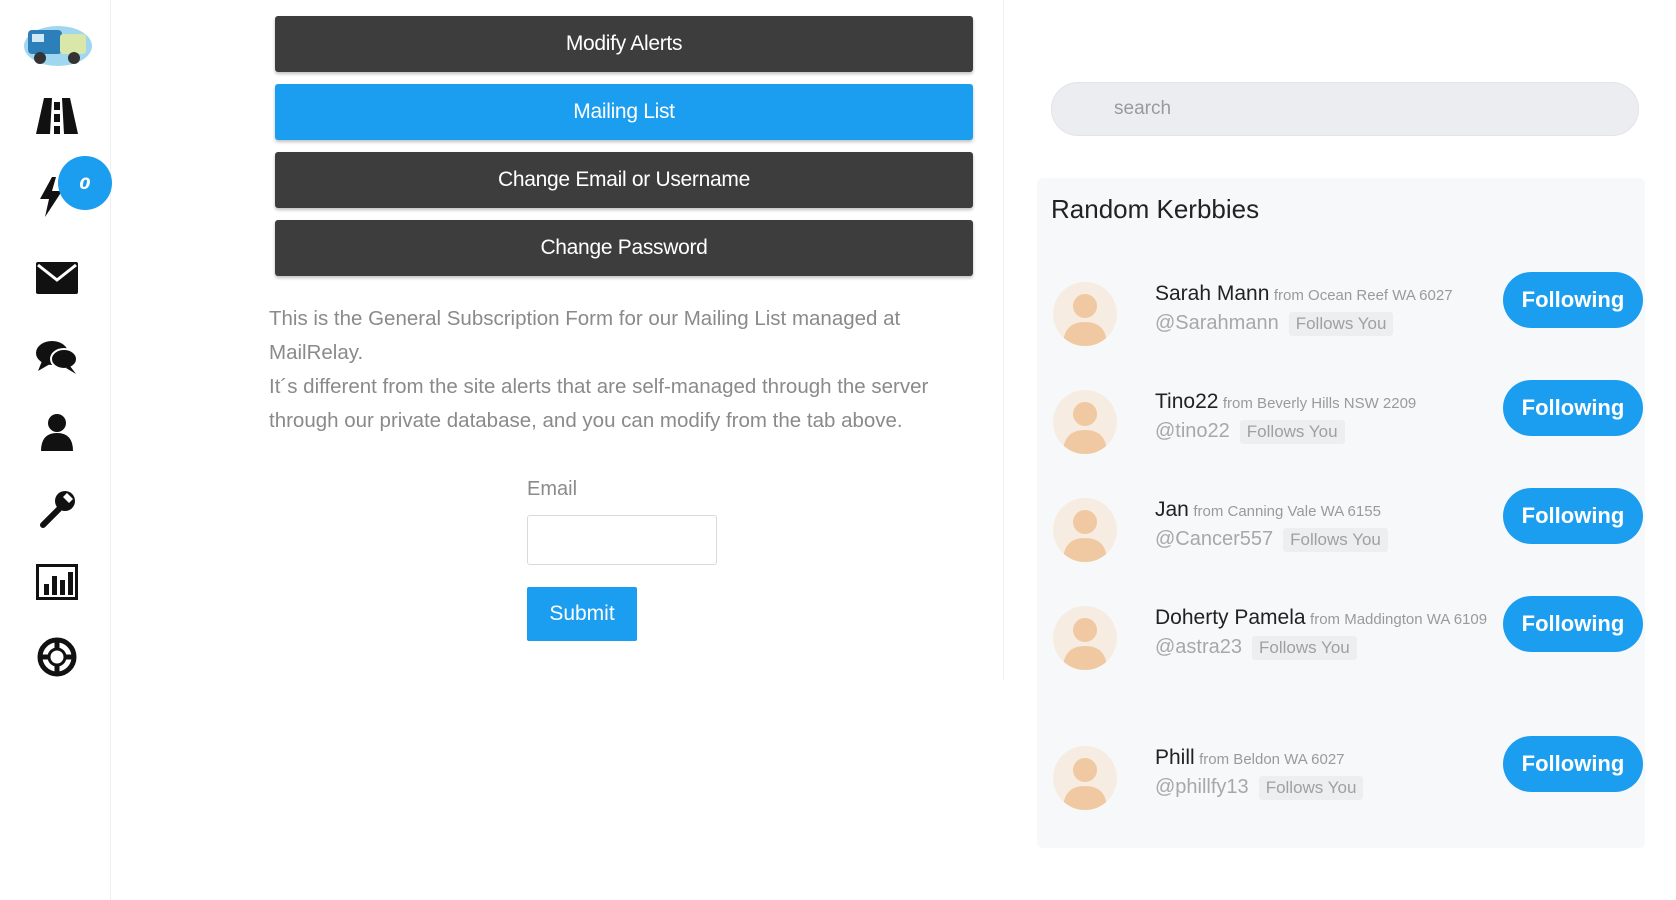  What do you see at coordinates (1272, 759) in the screenshot?
I see `user-location: from Beldon WA 6027` at bounding box center [1272, 759].